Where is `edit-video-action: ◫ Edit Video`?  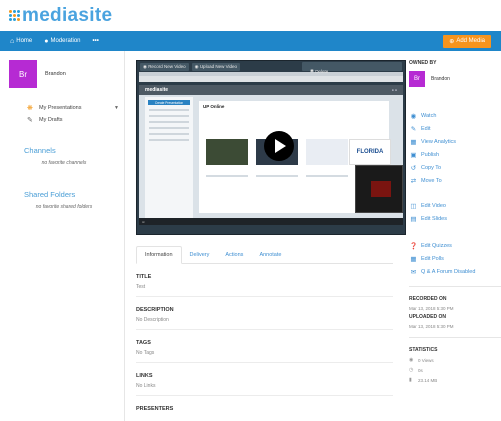 edit-video-action: ◫ Edit Video is located at coordinates (455, 205).